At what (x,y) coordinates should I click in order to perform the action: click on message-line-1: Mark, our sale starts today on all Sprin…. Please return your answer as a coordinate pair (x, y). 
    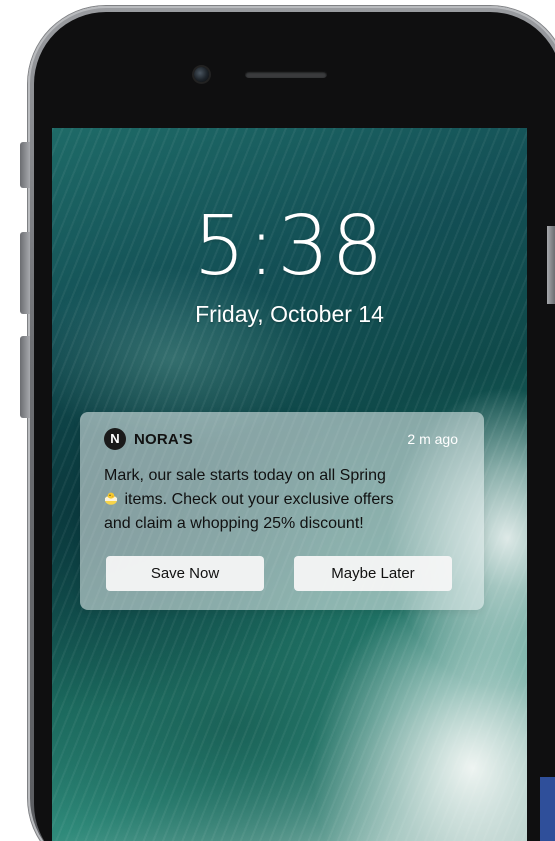
    Looking at the image, I should click on (245, 475).